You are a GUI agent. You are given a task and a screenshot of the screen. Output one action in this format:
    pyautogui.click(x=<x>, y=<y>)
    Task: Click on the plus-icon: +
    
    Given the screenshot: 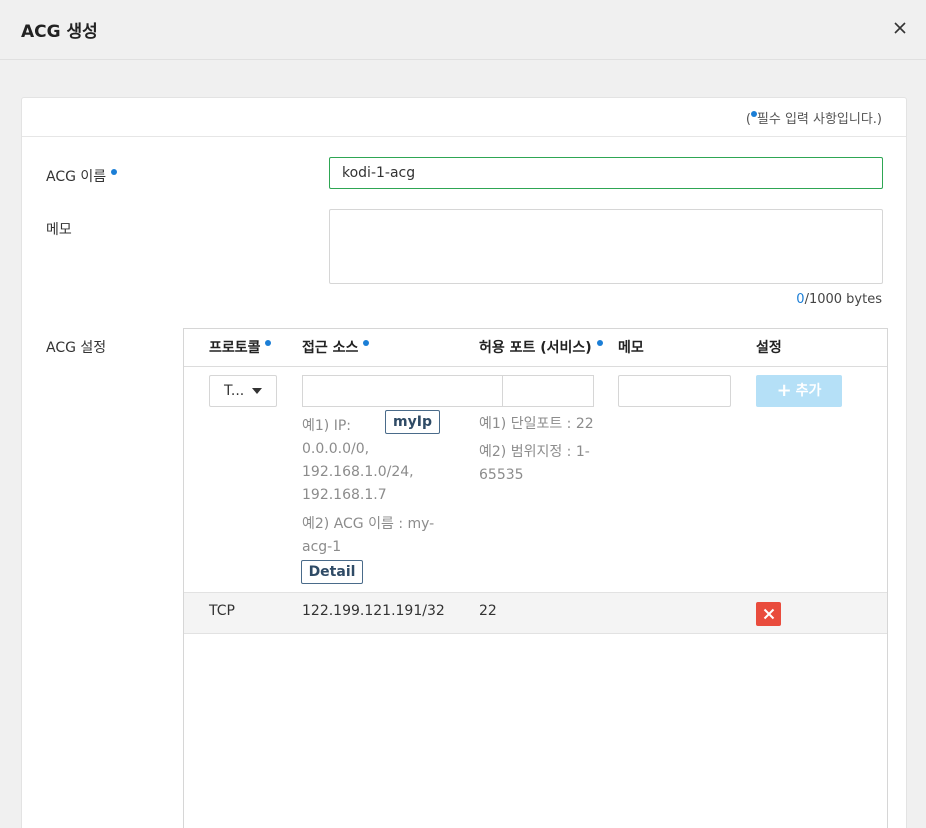 What is the action you would take?
    pyautogui.click(x=784, y=390)
    